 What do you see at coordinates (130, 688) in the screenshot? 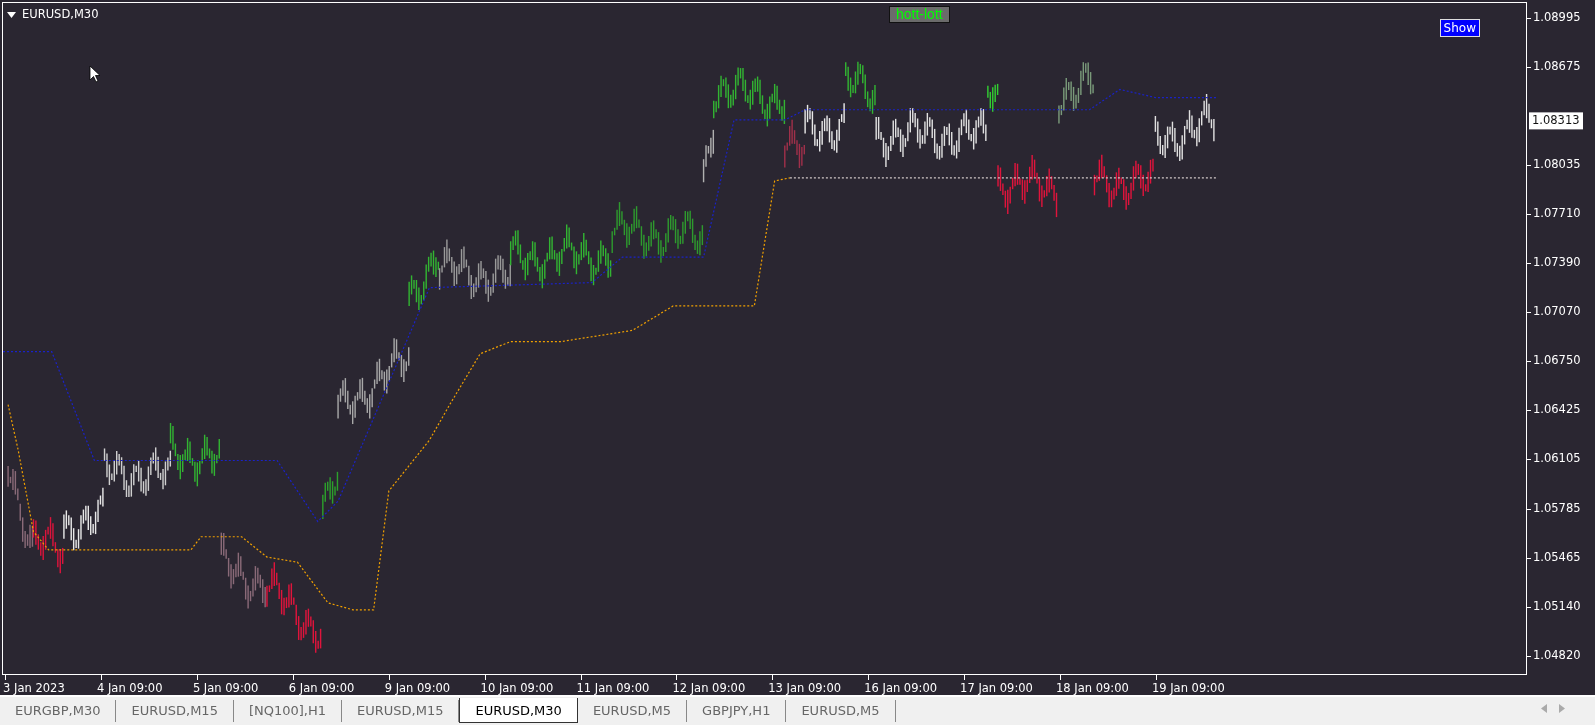
I see `time-label: 4 Jan 09:00` at bounding box center [130, 688].